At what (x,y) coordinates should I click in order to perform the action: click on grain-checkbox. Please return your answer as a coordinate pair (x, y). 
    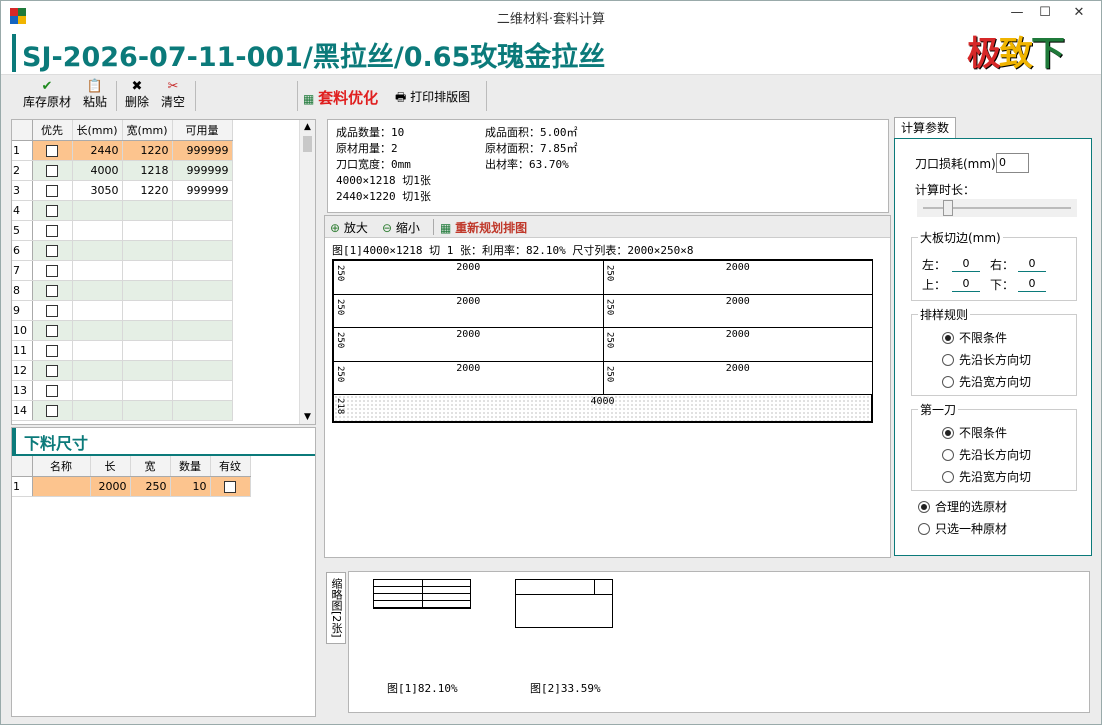
    Looking at the image, I should click on (230, 486).